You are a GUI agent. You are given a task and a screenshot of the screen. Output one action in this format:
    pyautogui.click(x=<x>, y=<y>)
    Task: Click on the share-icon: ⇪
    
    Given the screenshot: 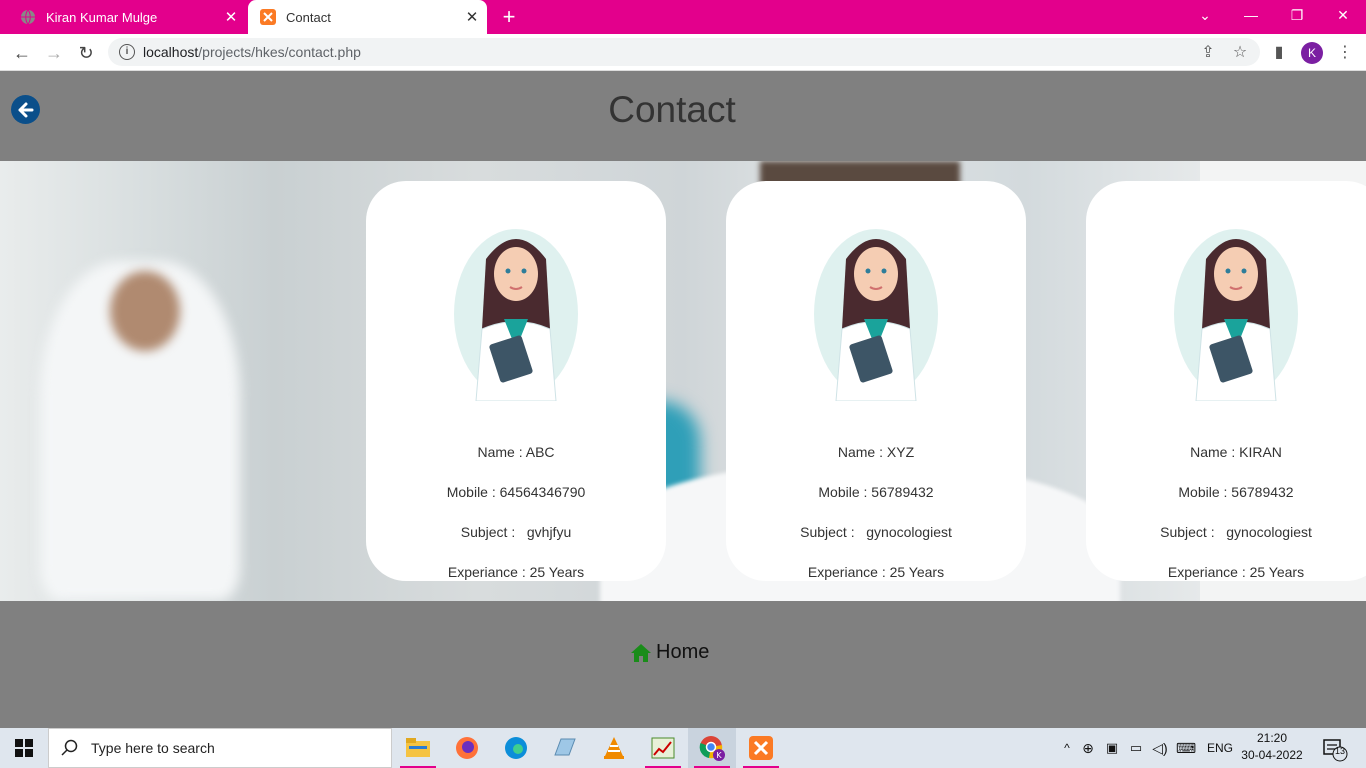 What is the action you would take?
    pyautogui.click(x=1208, y=53)
    